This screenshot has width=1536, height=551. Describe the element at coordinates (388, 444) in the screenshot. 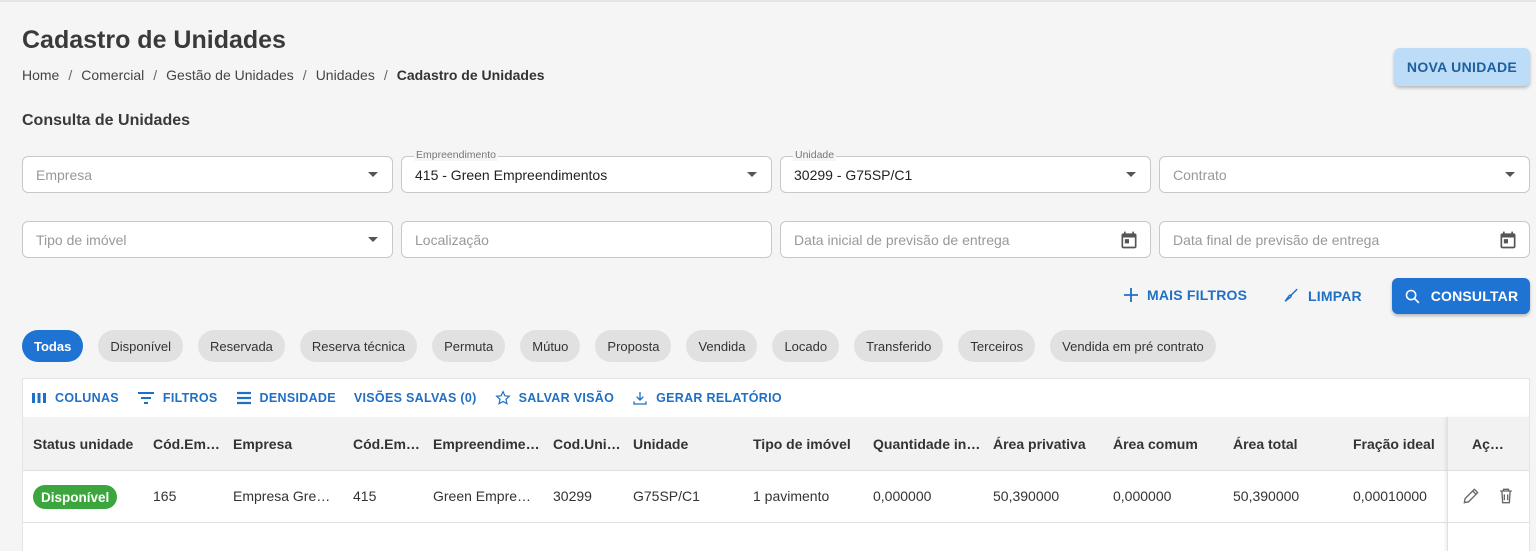

I see `col-cod-empreendimento: Cód.Empreendimento` at that location.